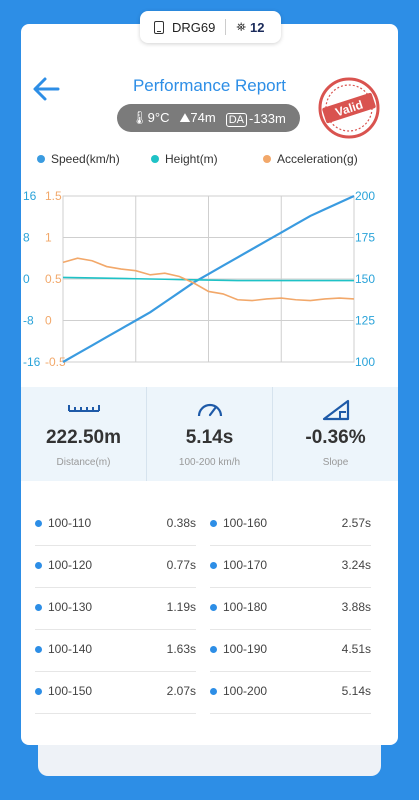 This screenshot has height=800, width=419. I want to click on split-time: 5.14s, so click(356, 691).